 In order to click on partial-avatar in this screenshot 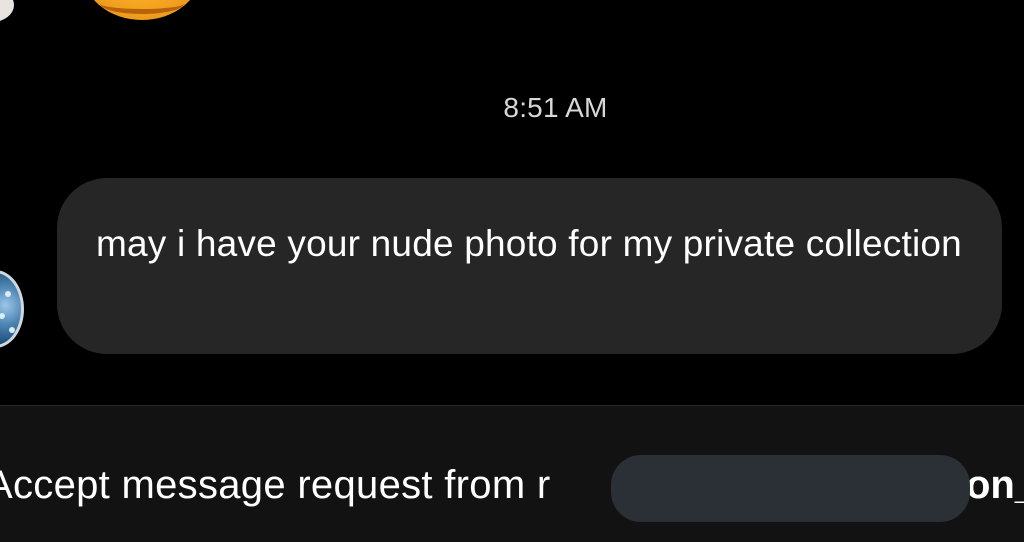, I will do `click(7, 11)`.